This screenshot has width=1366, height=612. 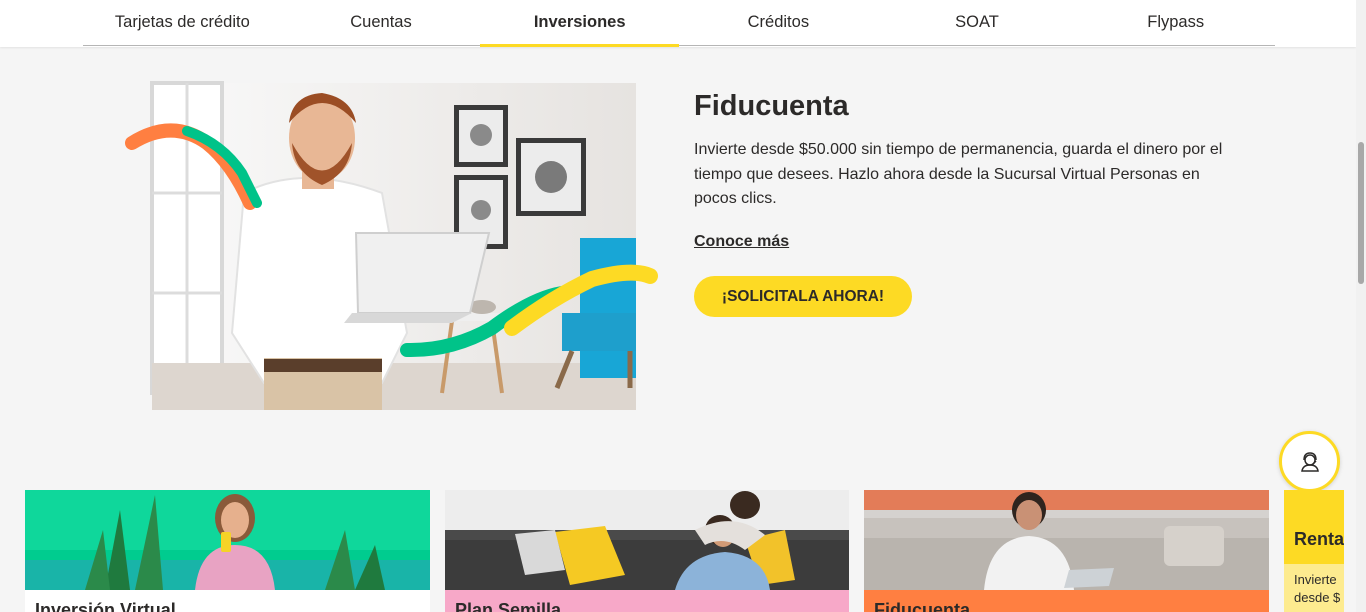 What do you see at coordinates (182, 22) in the screenshot?
I see `tab-tarjetas-de-credito: Tarjetas de crédito` at bounding box center [182, 22].